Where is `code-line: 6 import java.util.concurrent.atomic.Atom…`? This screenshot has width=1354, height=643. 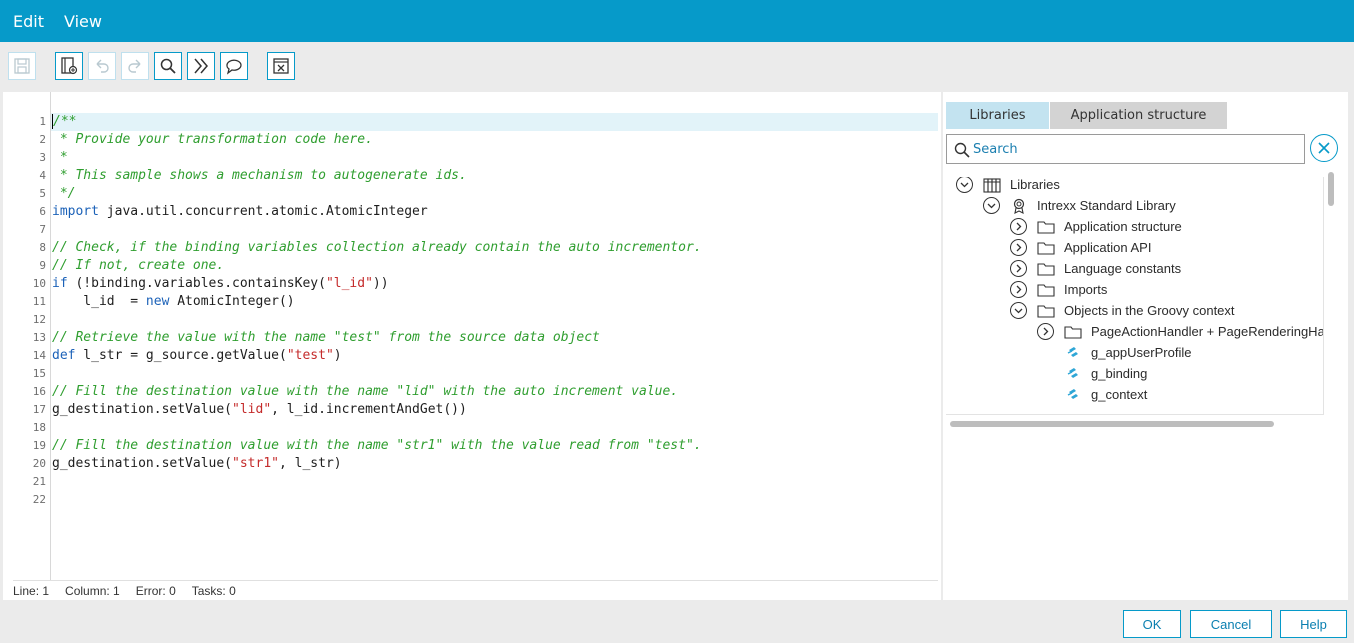
code-line: 6 import java.util.concurrent.atomic.Atom… is located at coordinates (470, 212).